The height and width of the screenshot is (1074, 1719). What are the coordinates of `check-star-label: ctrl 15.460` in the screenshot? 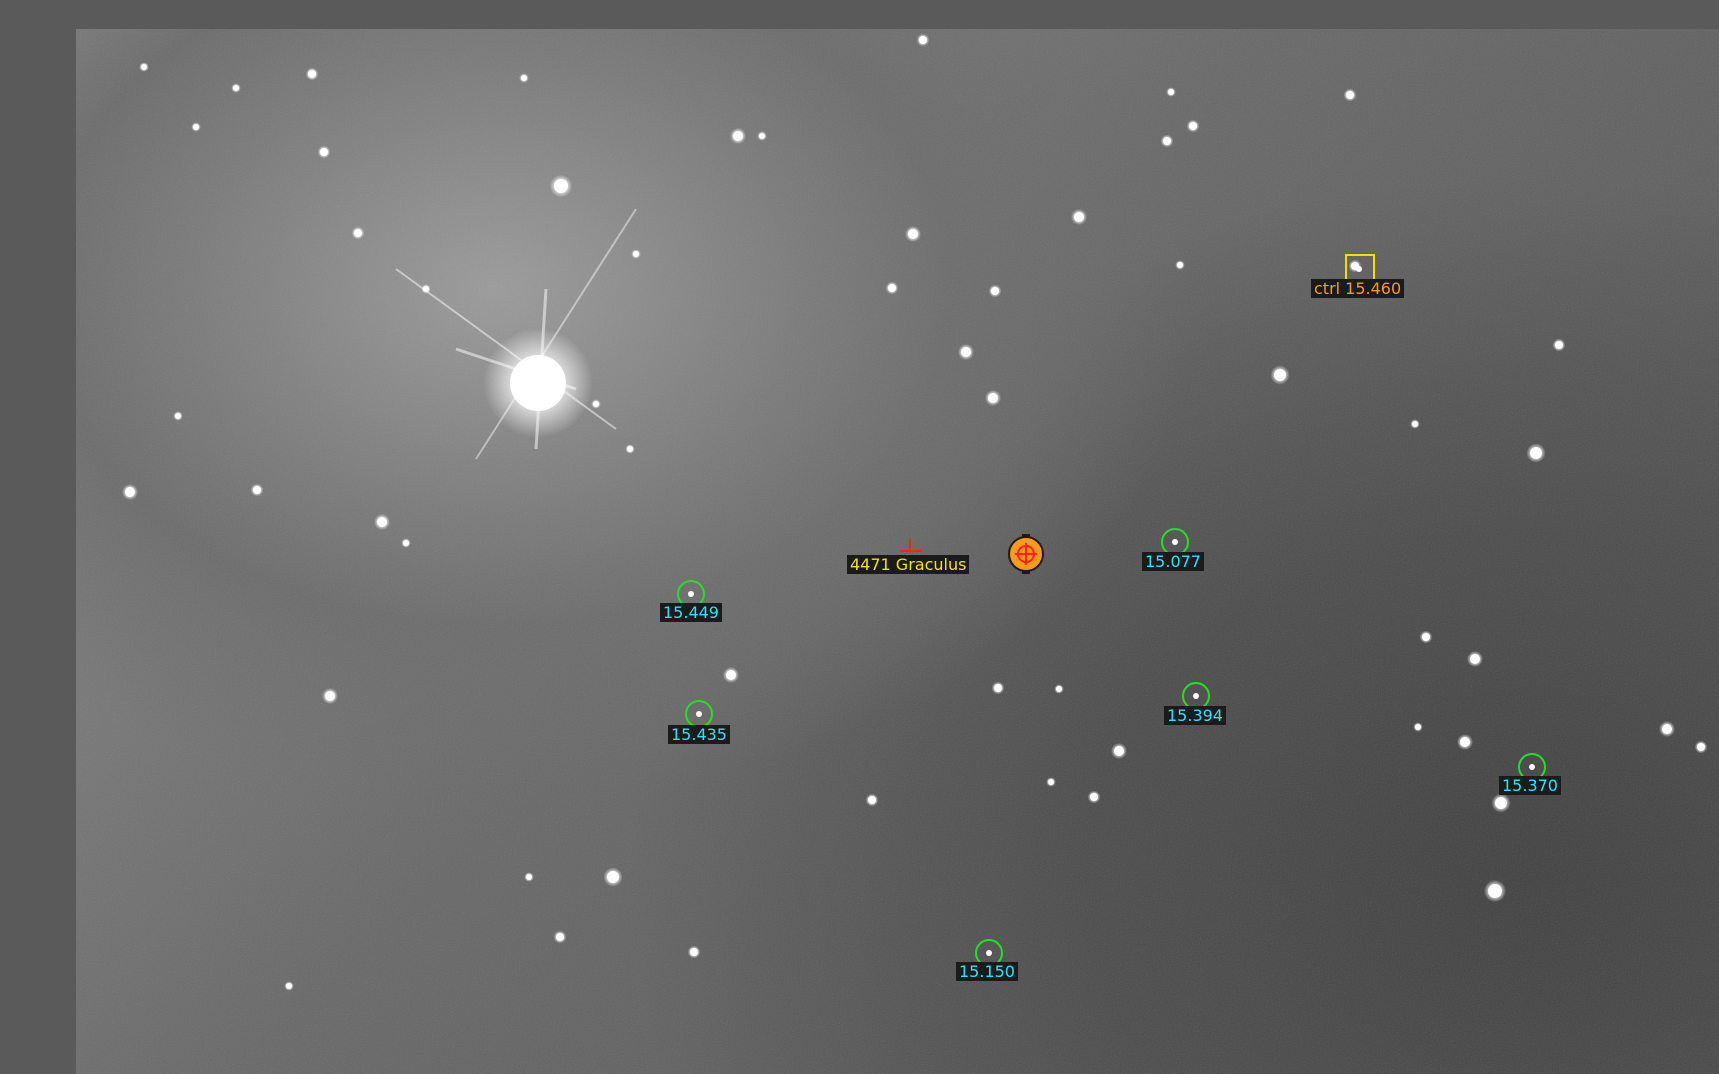 It's located at (1358, 288).